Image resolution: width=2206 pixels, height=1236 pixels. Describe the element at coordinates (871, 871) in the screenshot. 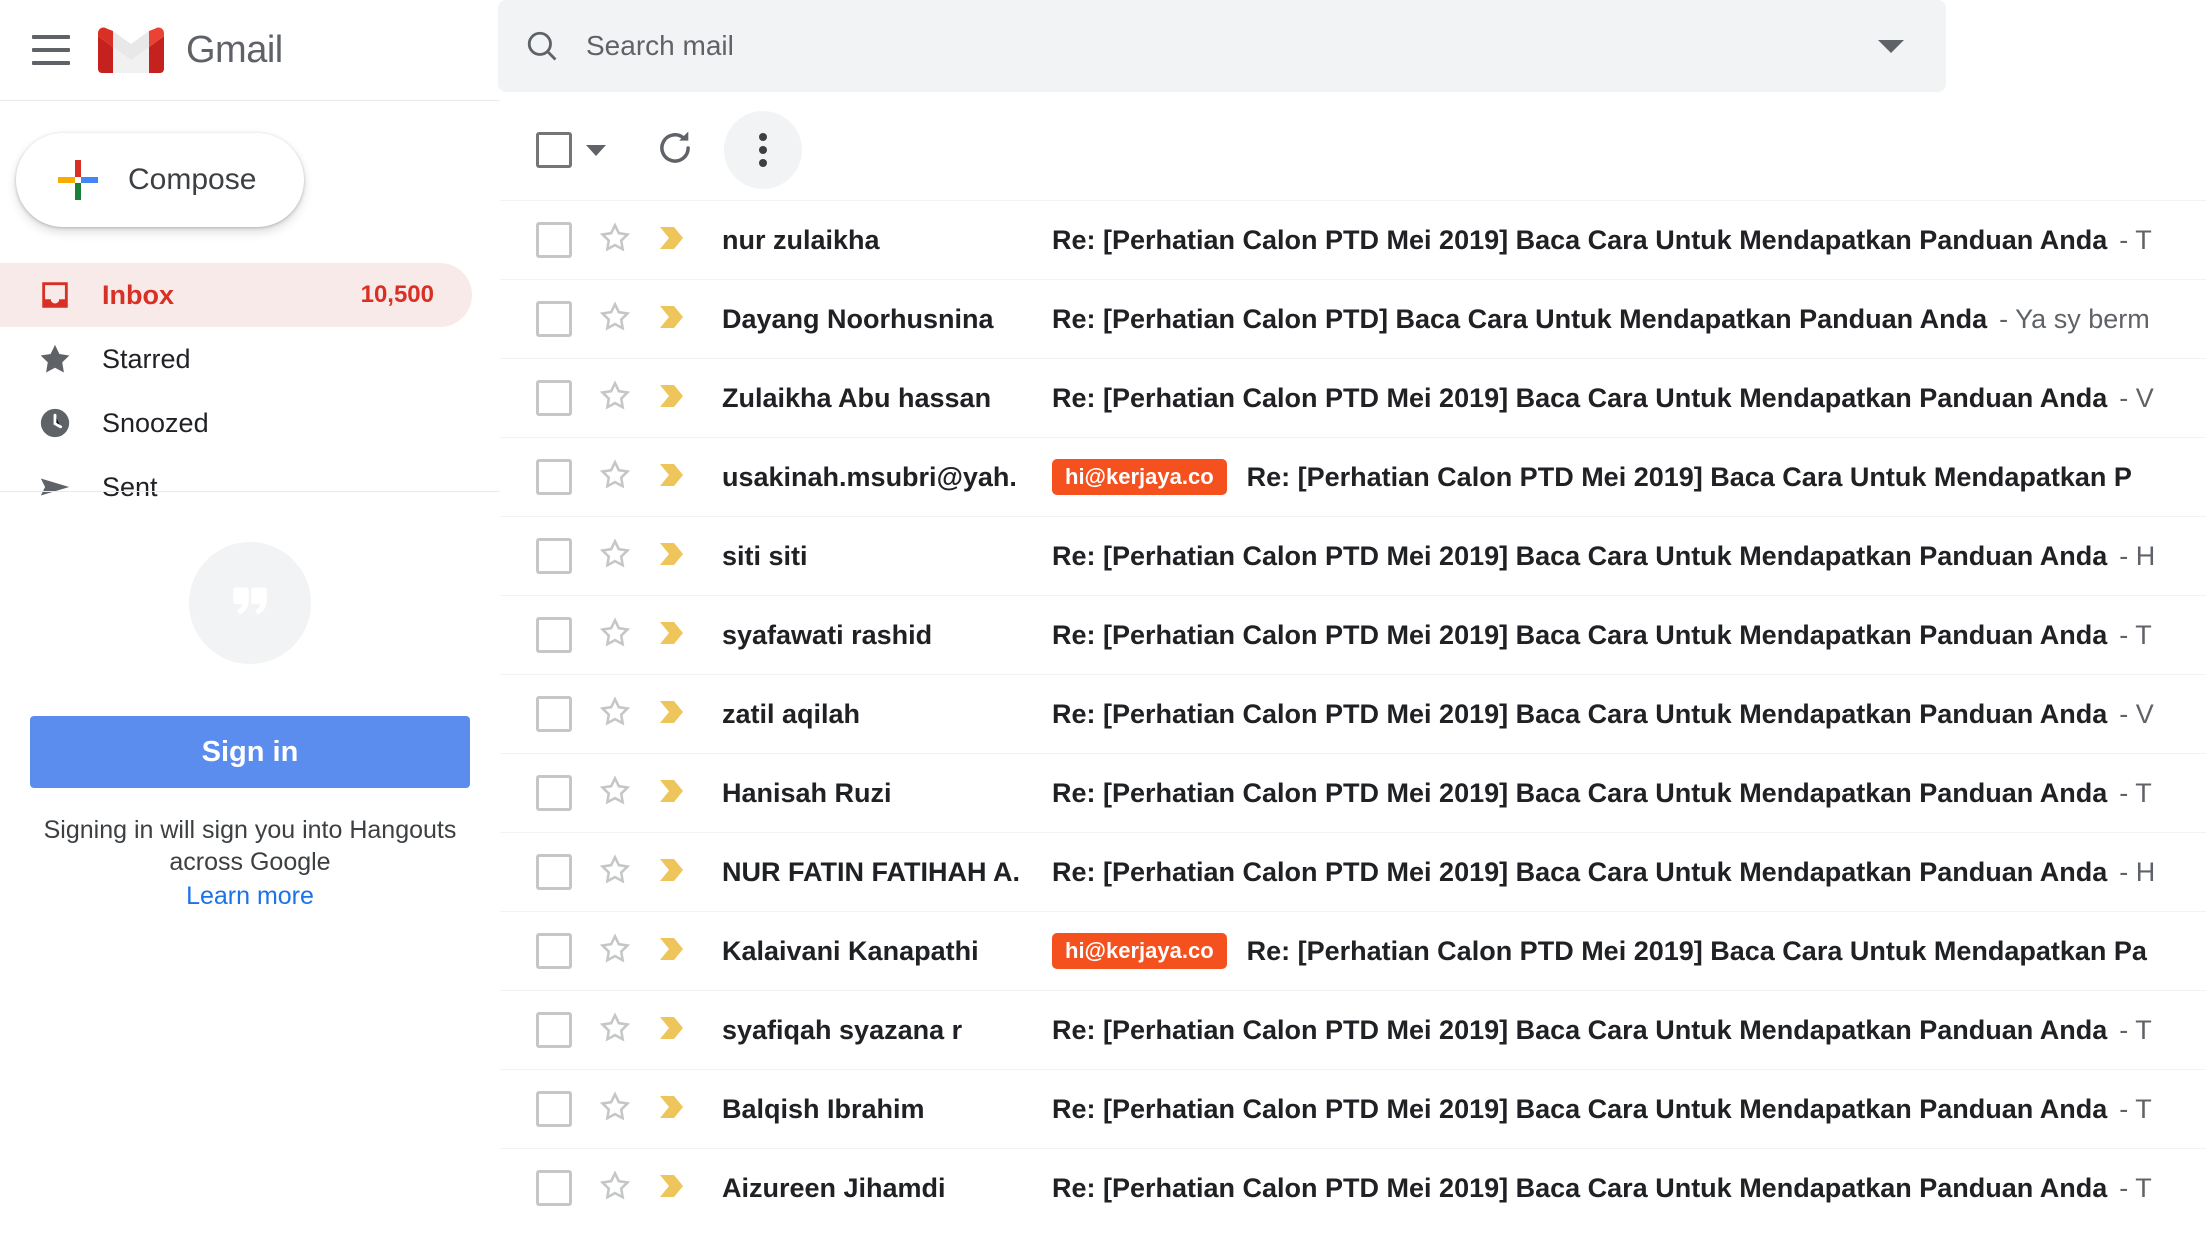

I see `row-sender: NUR FATIN FATIHAH A.` at that location.